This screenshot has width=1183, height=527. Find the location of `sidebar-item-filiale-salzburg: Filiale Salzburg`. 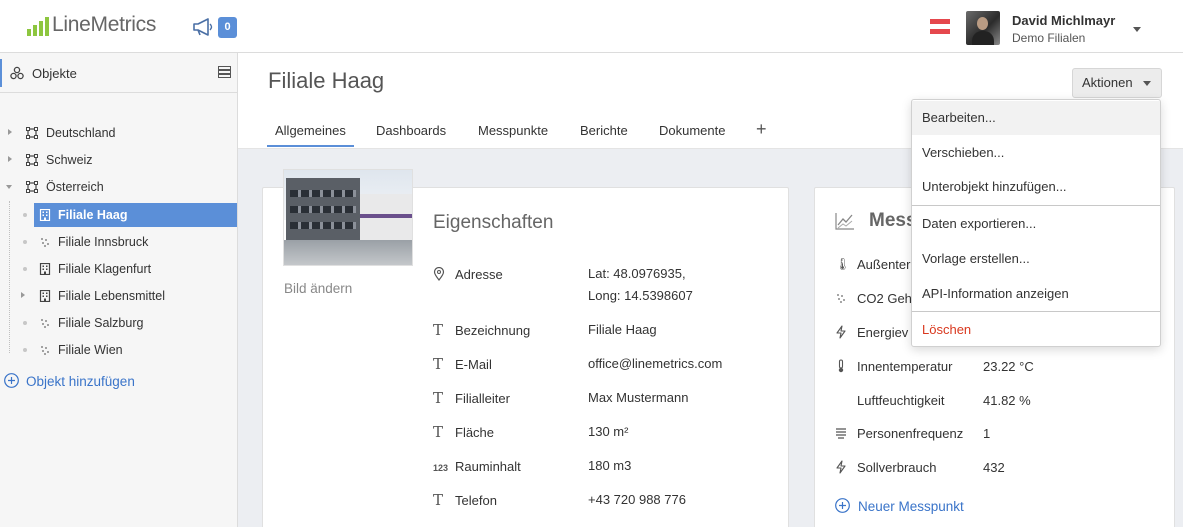

sidebar-item-filiale-salzburg: Filiale Salzburg is located at coordinates (118, 323).